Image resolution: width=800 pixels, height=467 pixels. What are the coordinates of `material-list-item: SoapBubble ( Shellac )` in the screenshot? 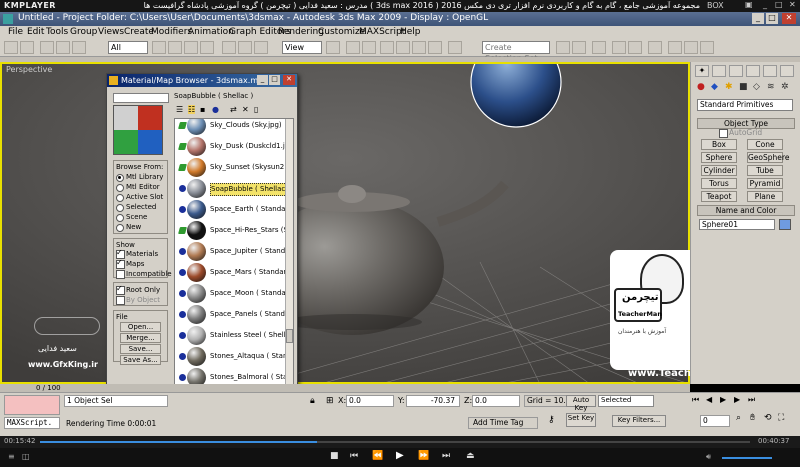 It's located at (234, 188).